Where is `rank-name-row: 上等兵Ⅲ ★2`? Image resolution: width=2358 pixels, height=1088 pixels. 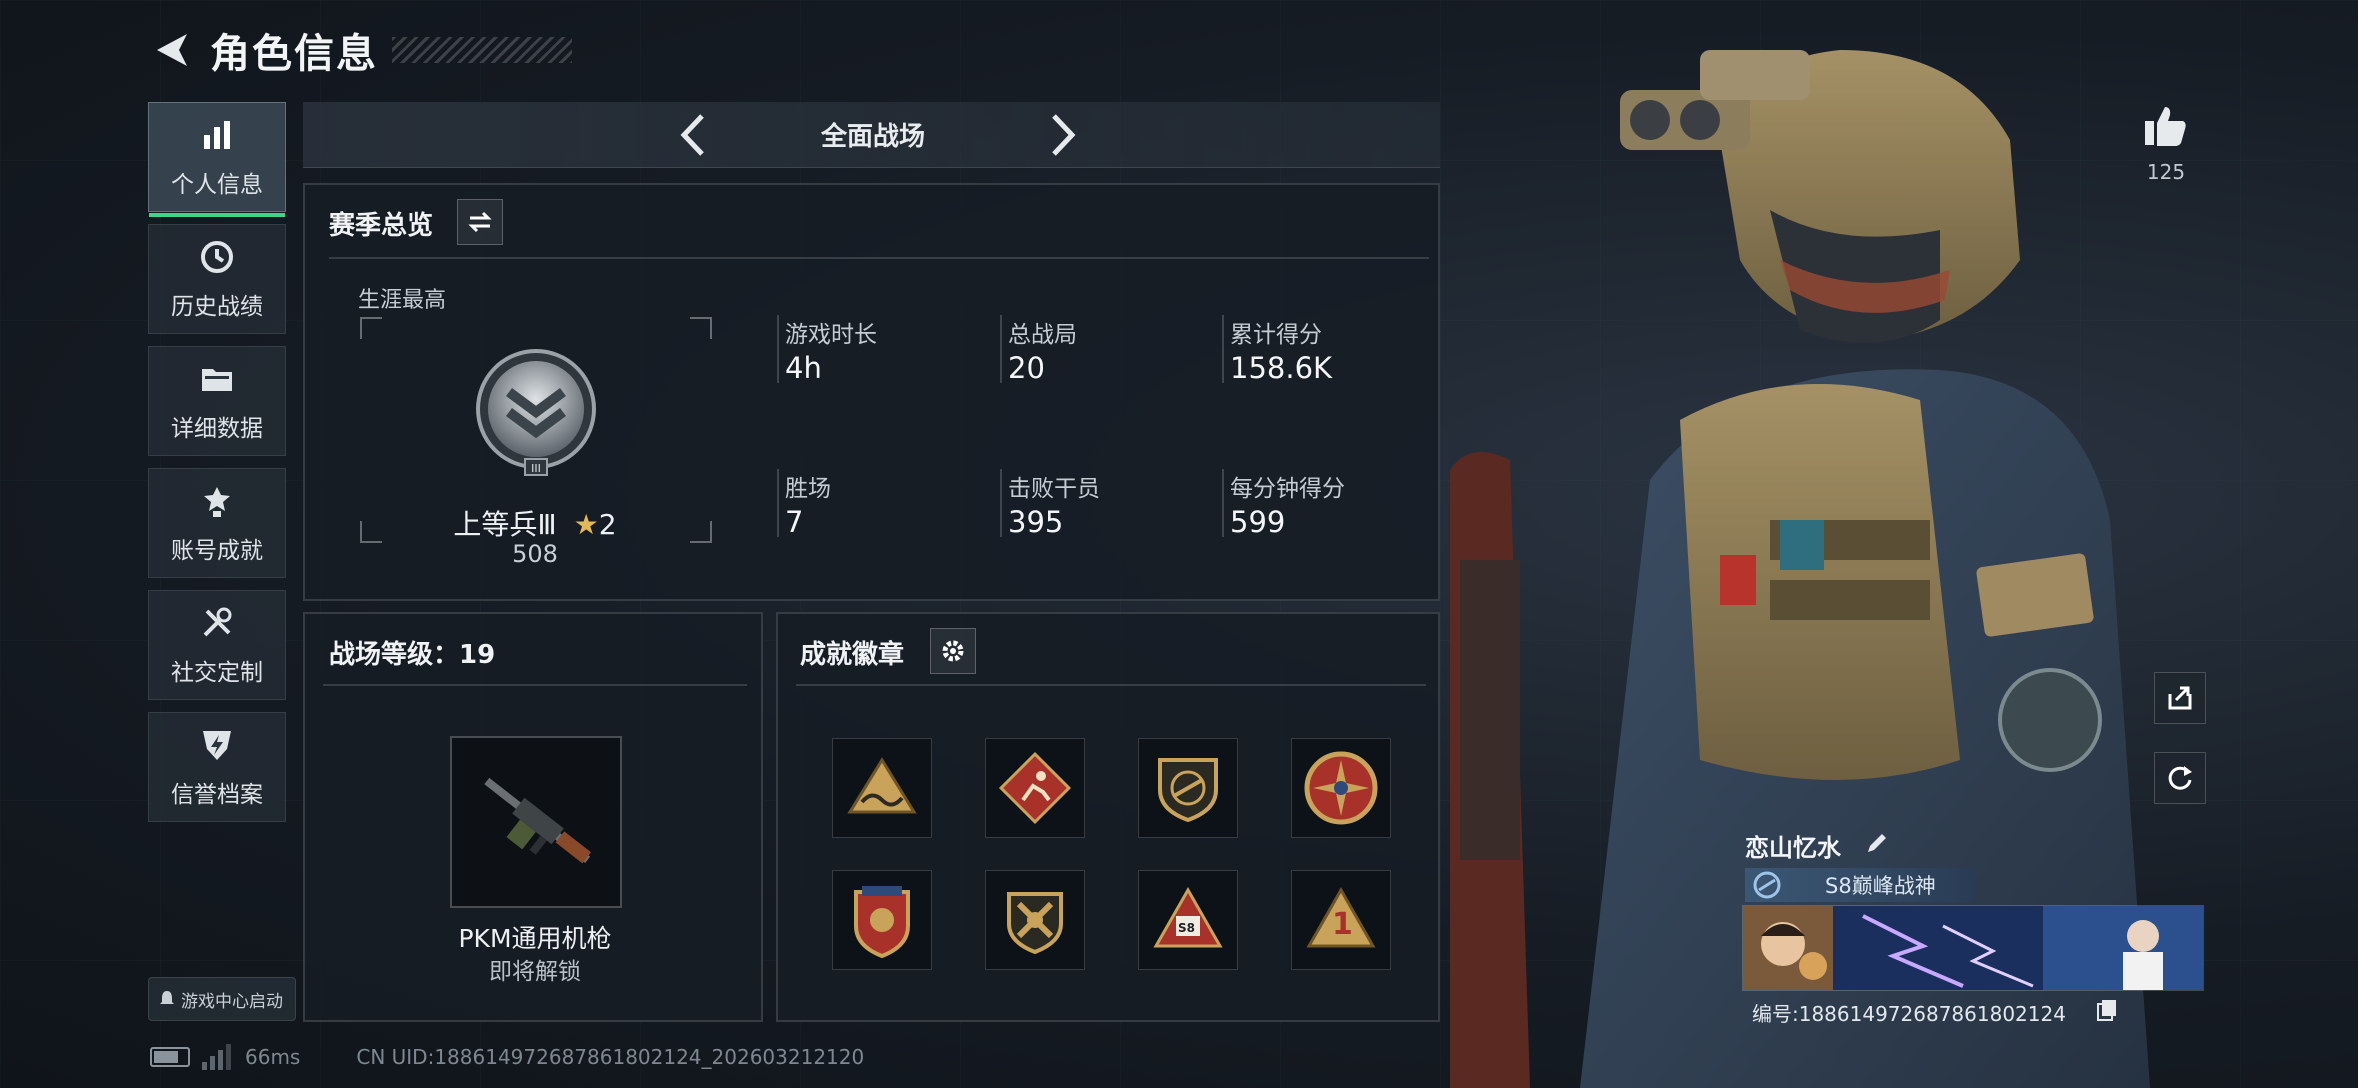 rank-name-row: 上等兵Ⅲ ★2 is located at coordinates (535, 523).